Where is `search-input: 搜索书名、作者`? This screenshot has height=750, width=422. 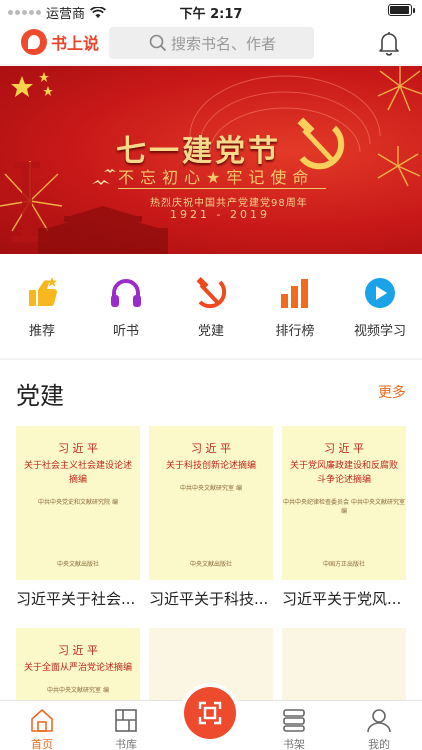
search-input: 搜索书名、作者 is located at coordinates (211, 43).